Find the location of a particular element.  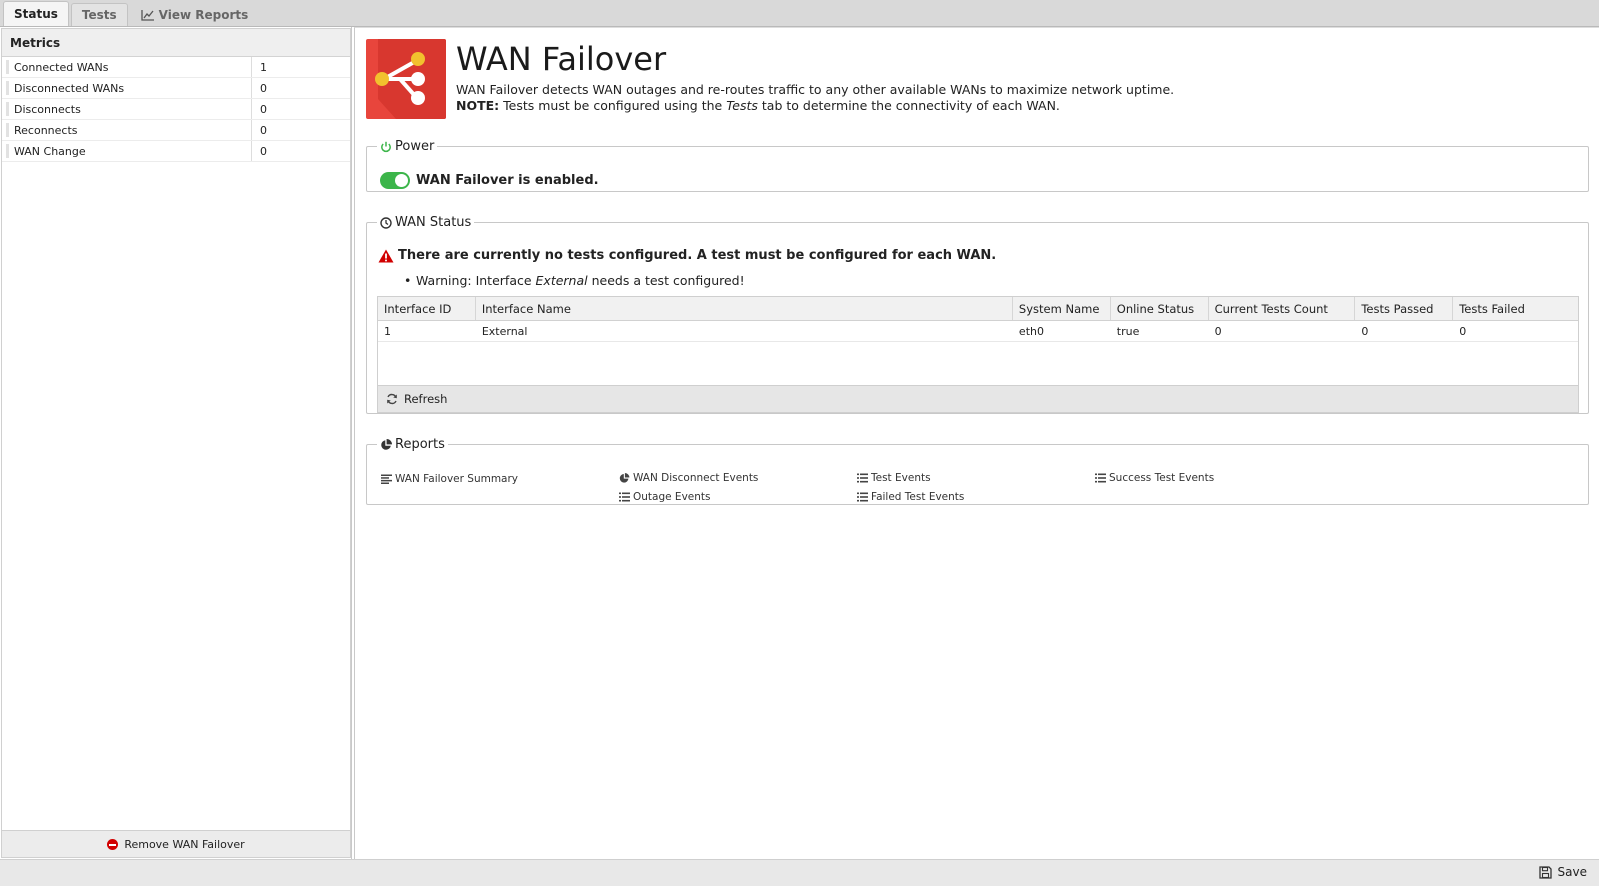

wan-failover-app-icon is located at coordinates (406, 79).